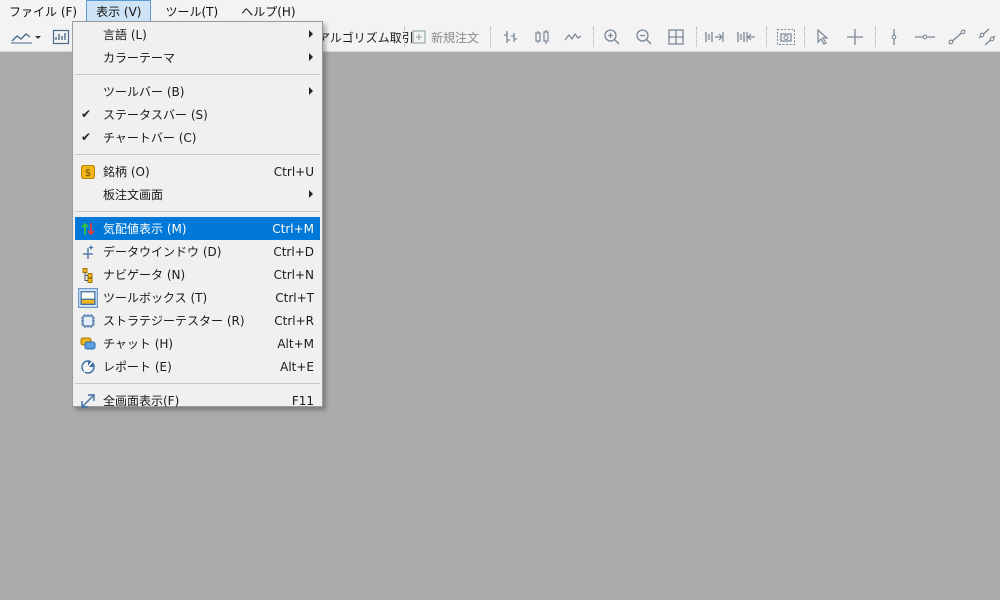 This screenshot has width=1000, height=600. I want to click on chart-type-dropdown, so click(26, 37).